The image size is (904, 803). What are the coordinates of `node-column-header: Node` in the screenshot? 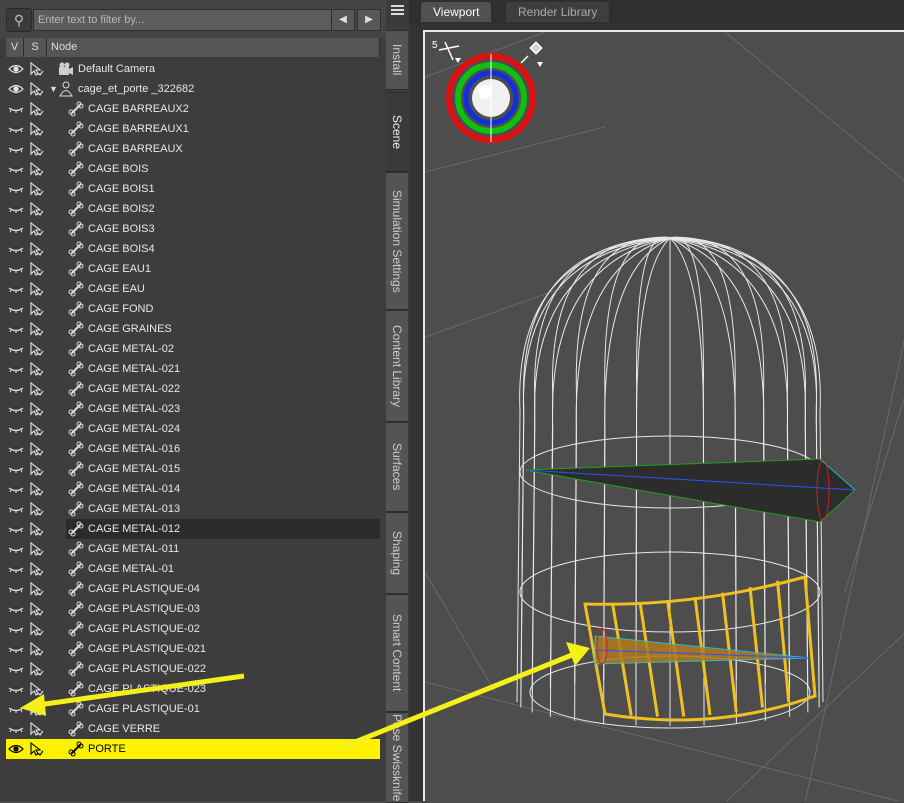 It's located at (213, 47).